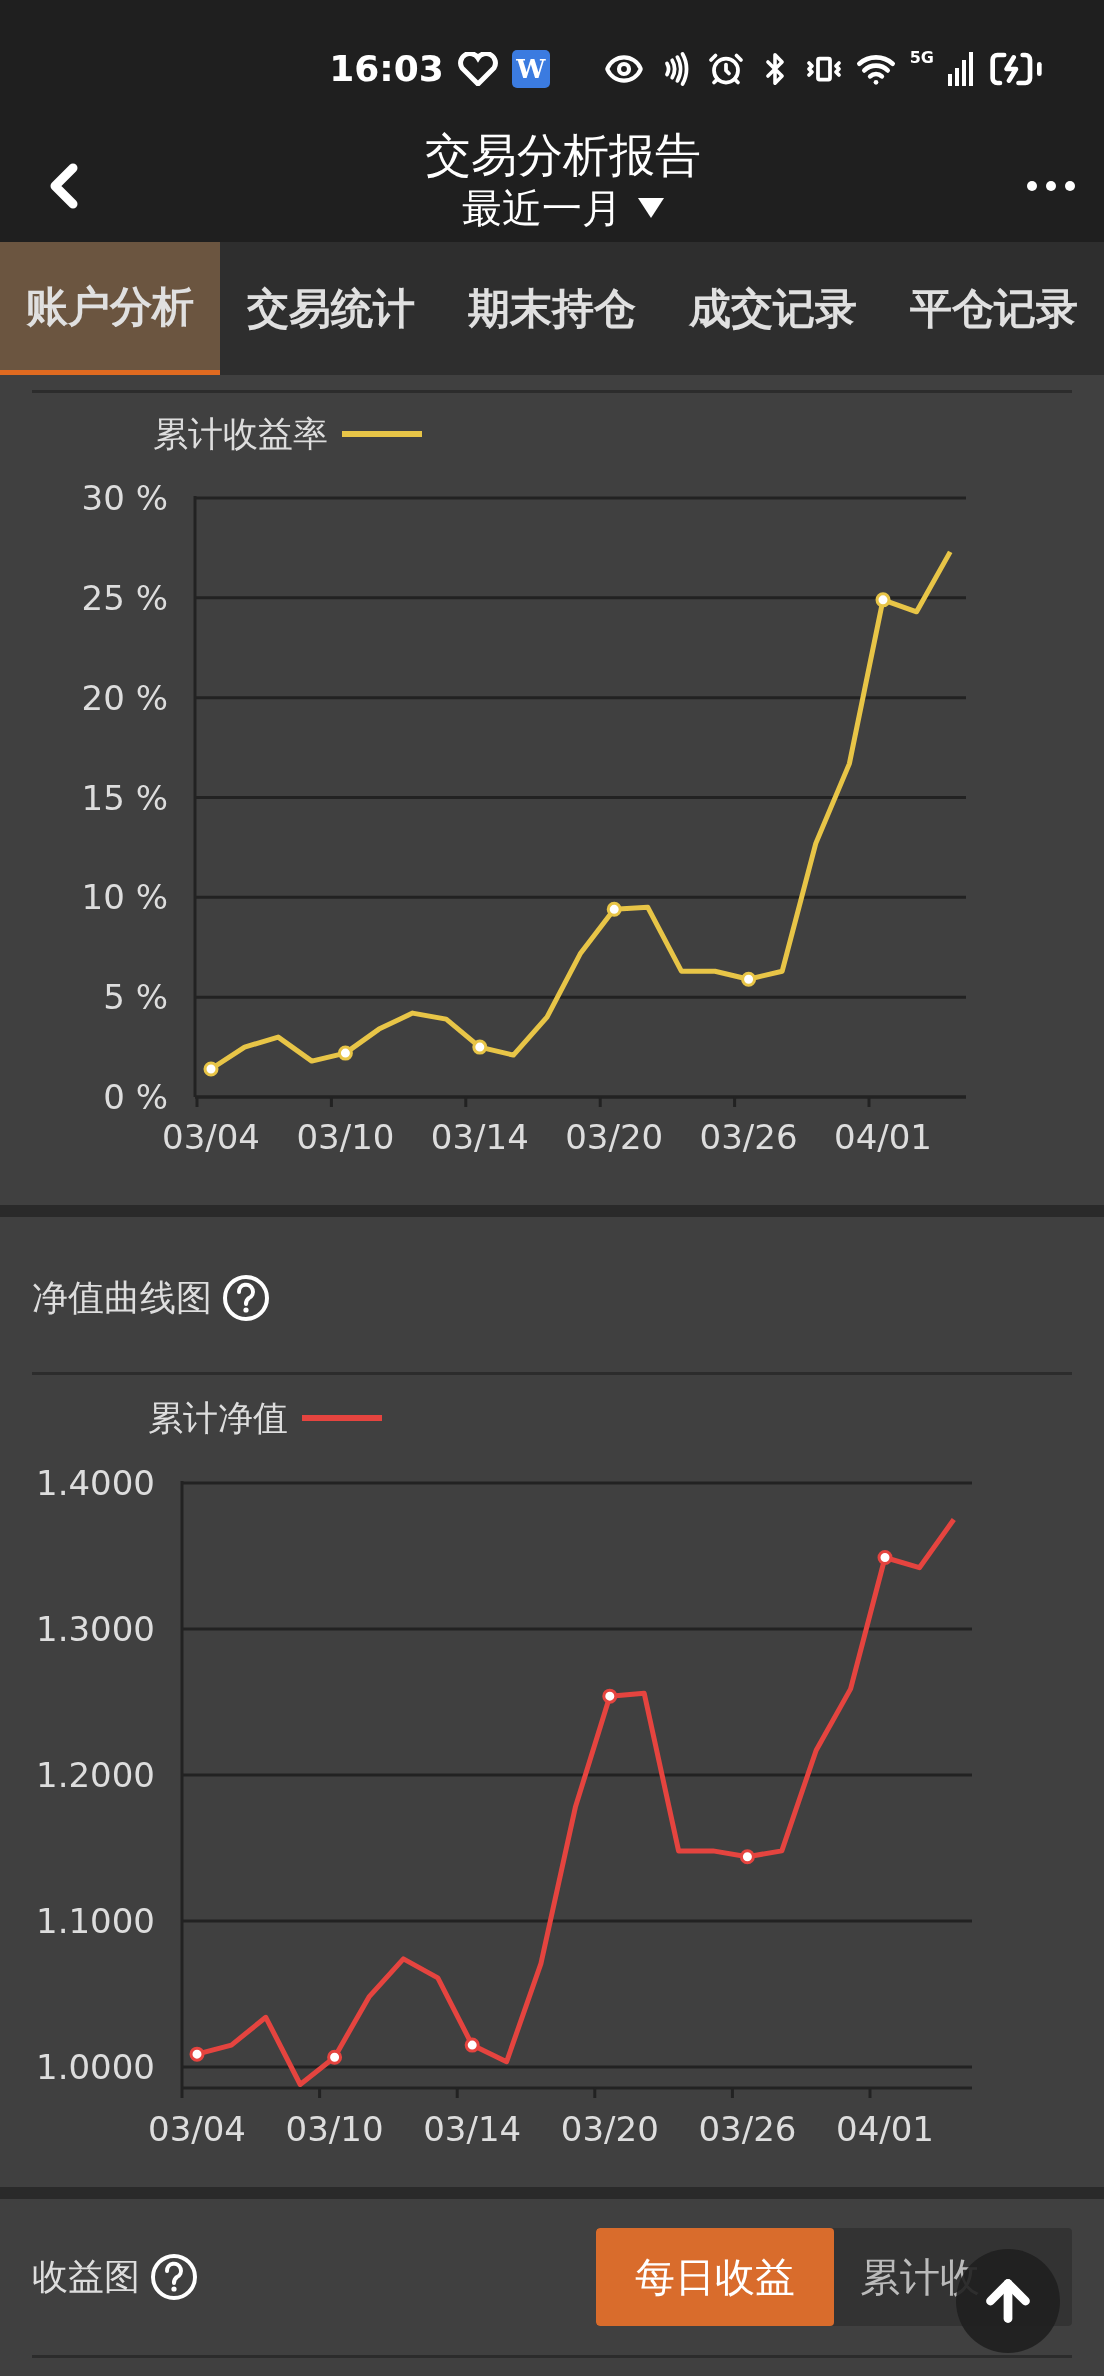 This screenshot has height=2376, width=1104. What do you see at coordinates (95, 2067) in the screenshot?
I see `y-tick-label: 1.0000` at bounding box center [95, 2067].